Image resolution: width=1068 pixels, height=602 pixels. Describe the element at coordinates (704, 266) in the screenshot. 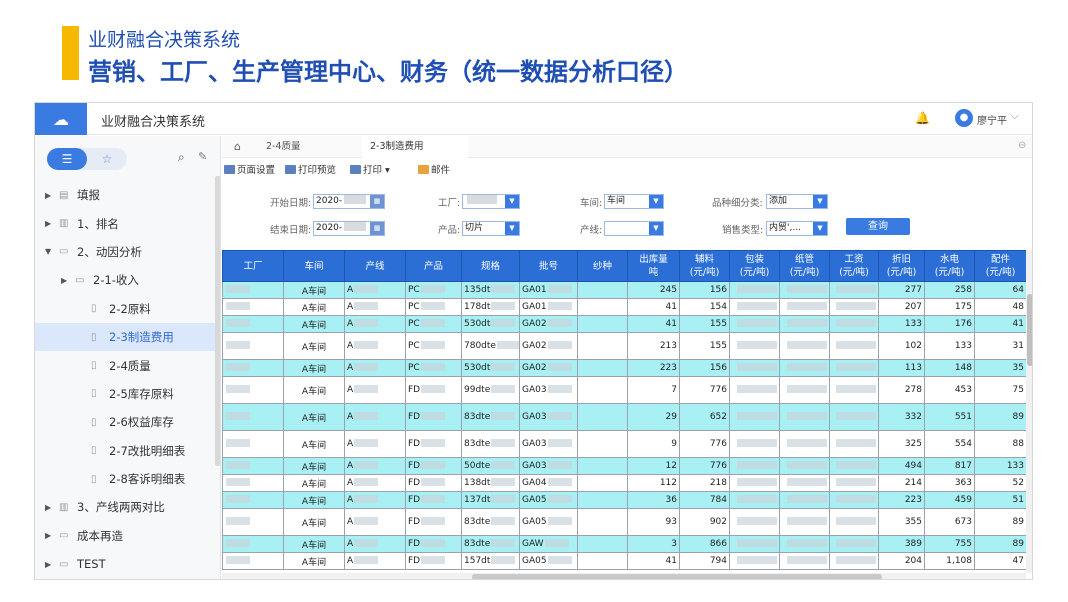

I see `column-header: 辅料 (元/吨)` at that location.